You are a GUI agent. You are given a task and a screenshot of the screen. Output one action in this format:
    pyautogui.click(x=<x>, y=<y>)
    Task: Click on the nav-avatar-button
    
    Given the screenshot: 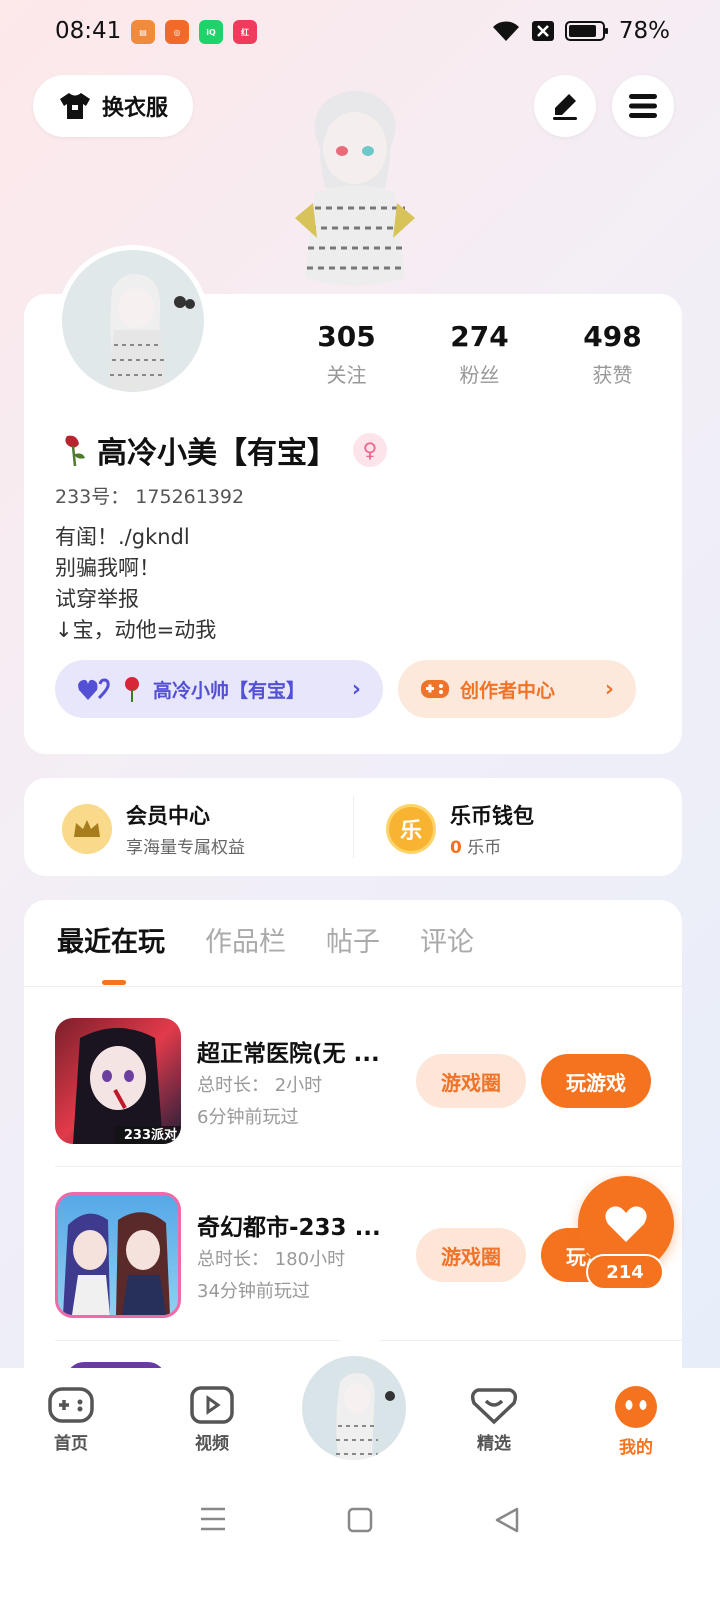 What is the action you would take?
    pyautogui.click(x=354, y=1408)
    